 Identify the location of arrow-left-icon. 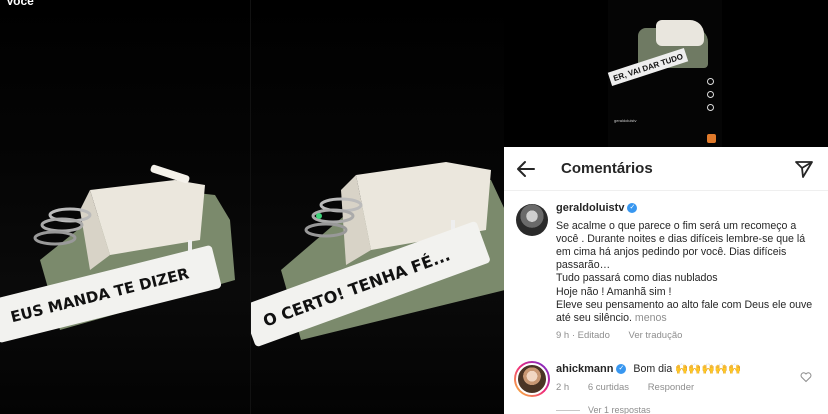
(526, 169).